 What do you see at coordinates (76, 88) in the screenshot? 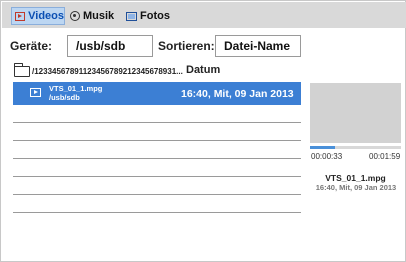
I see `file-name: VTS_01_1.mpg` at bounding box center [76, 88].